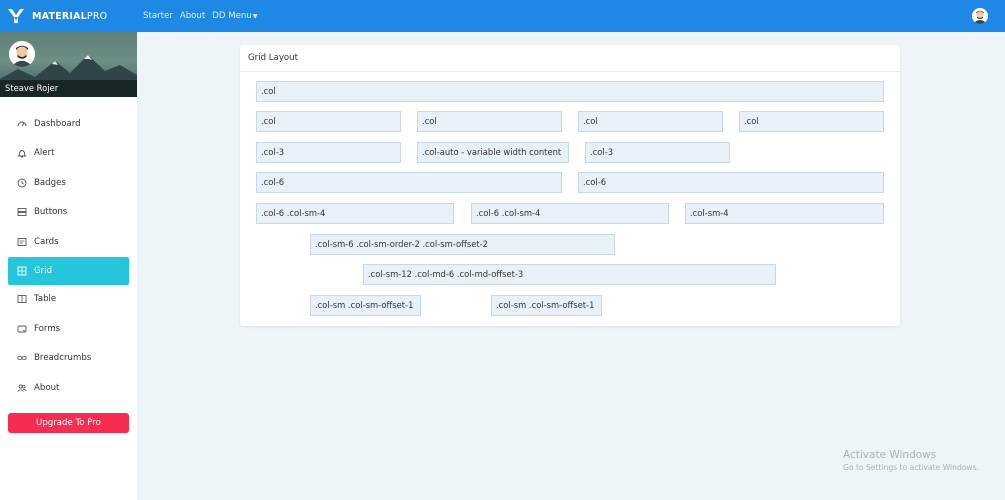 The image size is (1005, 500). I want to click on nav-dd-menu: DD Menu▼, so click(234, 16).